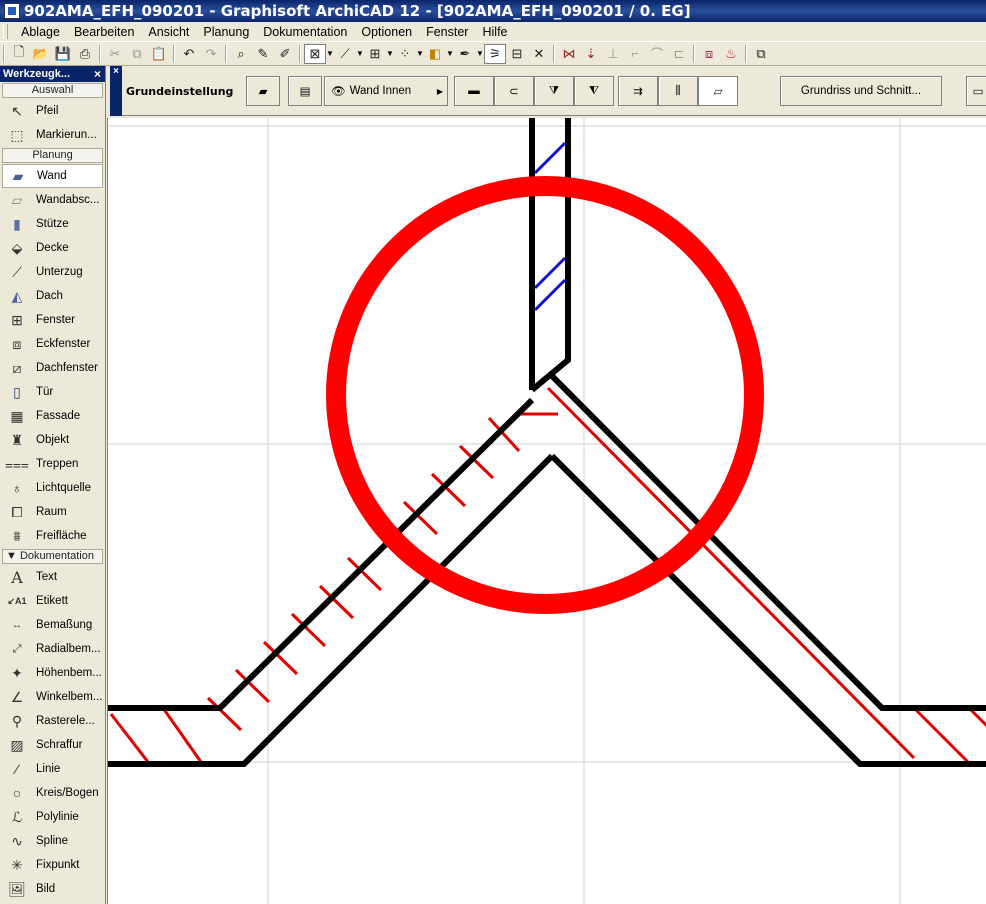 The width and height of the screenshot is (986, 904). Describe the element at coordinates (41, 54) in the screenshot. I see `open-folder-icon: 📂` at that location.